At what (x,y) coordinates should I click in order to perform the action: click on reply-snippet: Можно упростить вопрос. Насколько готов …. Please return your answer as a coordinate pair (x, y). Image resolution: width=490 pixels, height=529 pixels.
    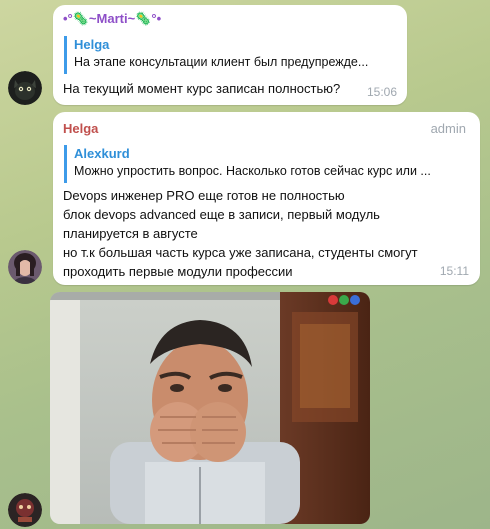
    Looking at the image, I should click on (252, 171).